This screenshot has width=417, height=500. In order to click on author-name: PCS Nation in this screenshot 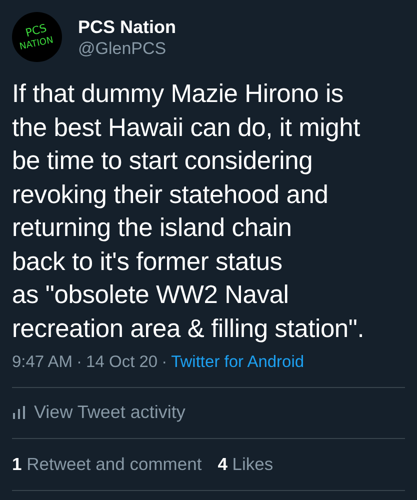, I will do `click(127, 27)`.